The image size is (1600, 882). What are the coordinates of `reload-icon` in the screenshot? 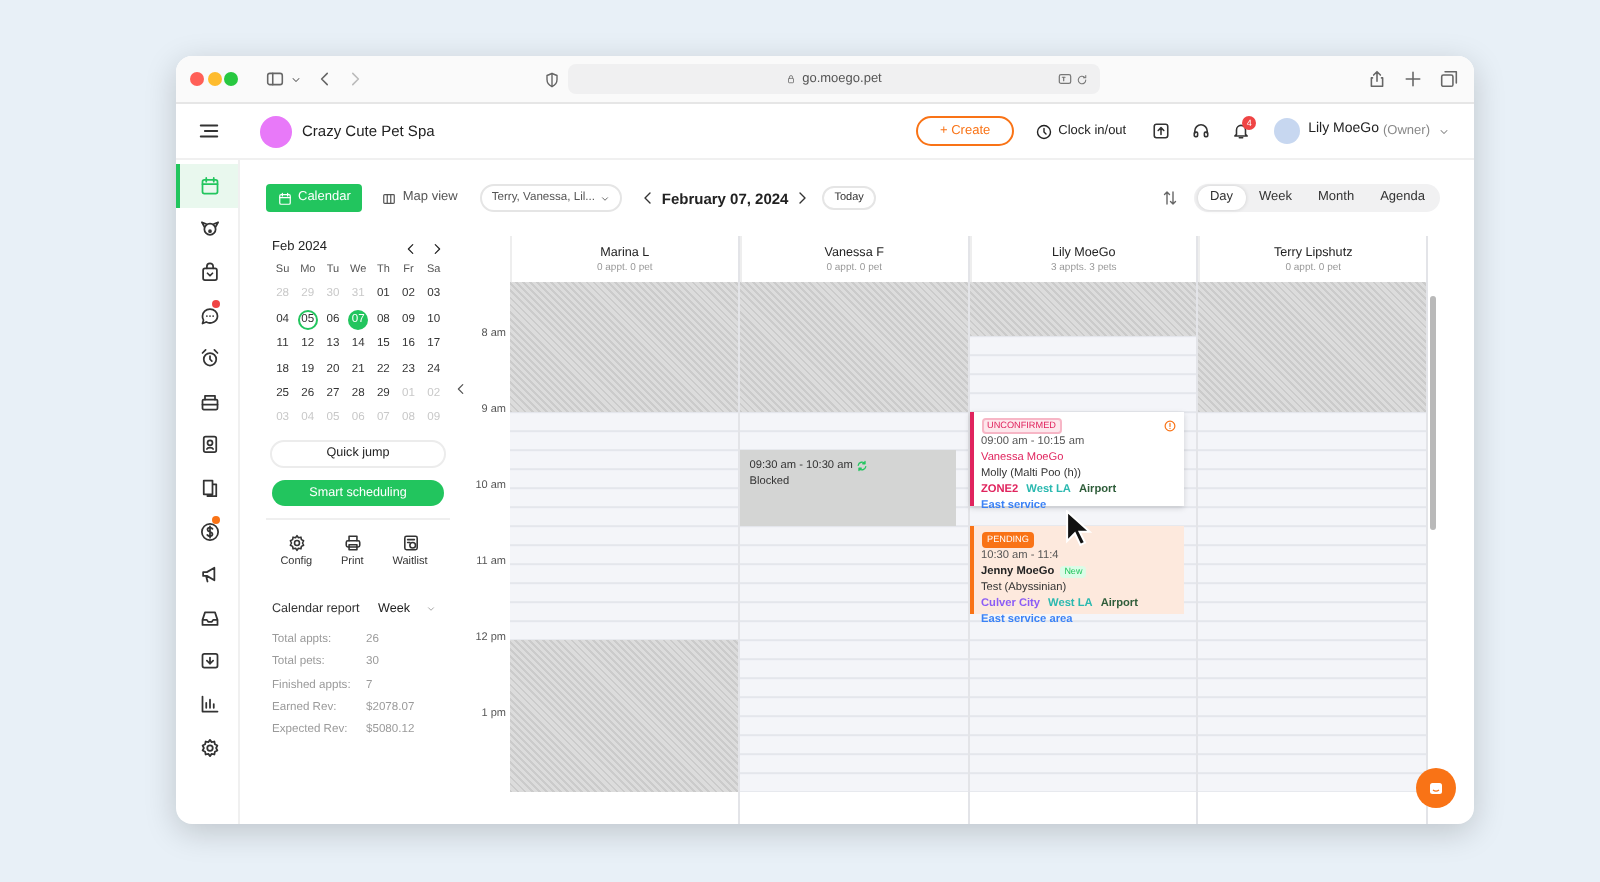 It's located at (1082, 79).